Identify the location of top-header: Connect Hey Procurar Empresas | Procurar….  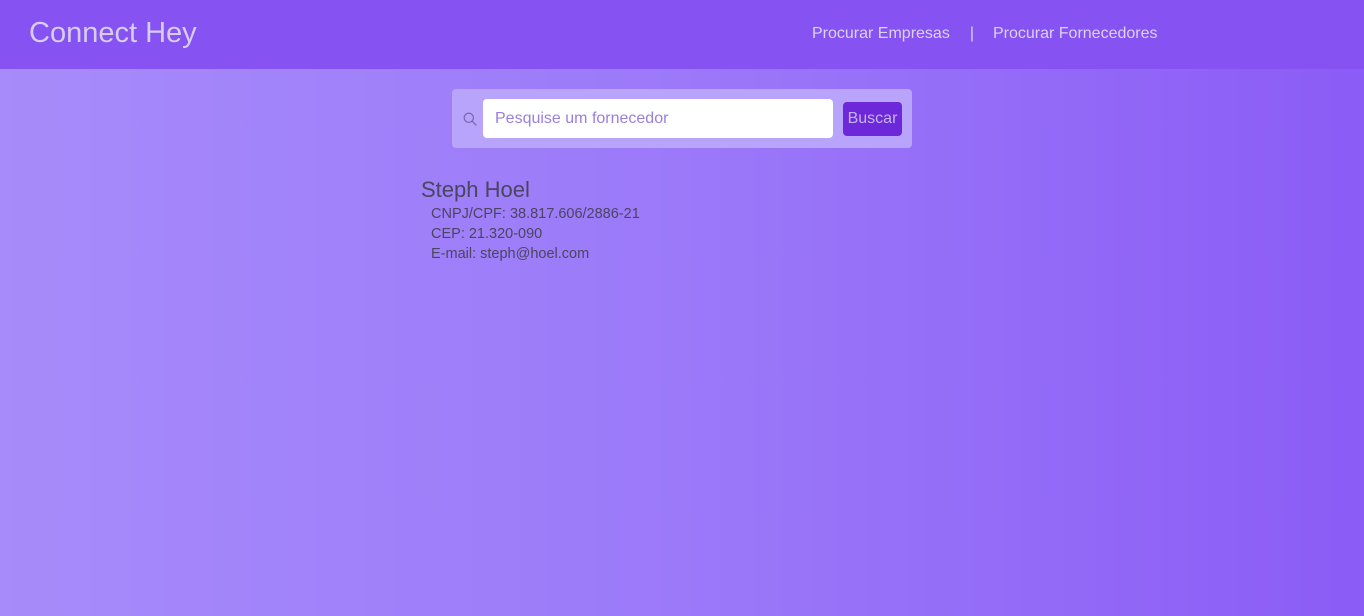
(682, 34).